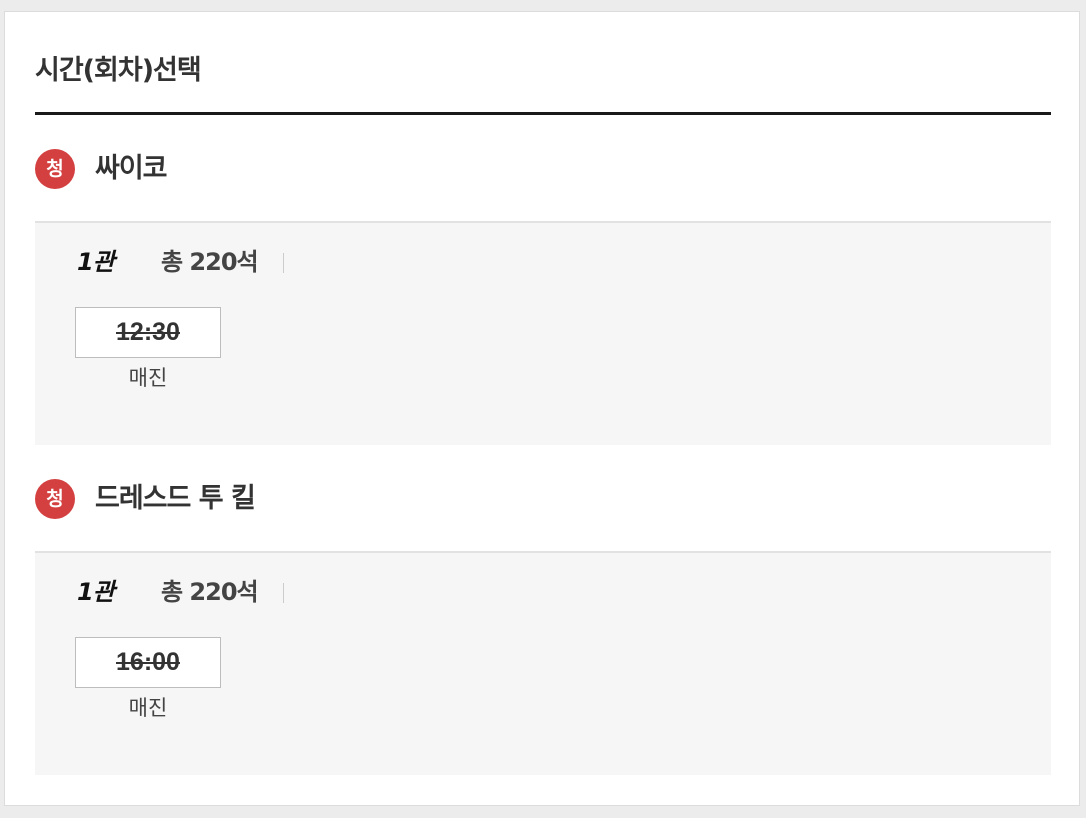  What do you see at coordinates (543, 498) in the screenshot?
I see `movie-header: 청 드레스드 투 킬` at bounding box center [543, 498].